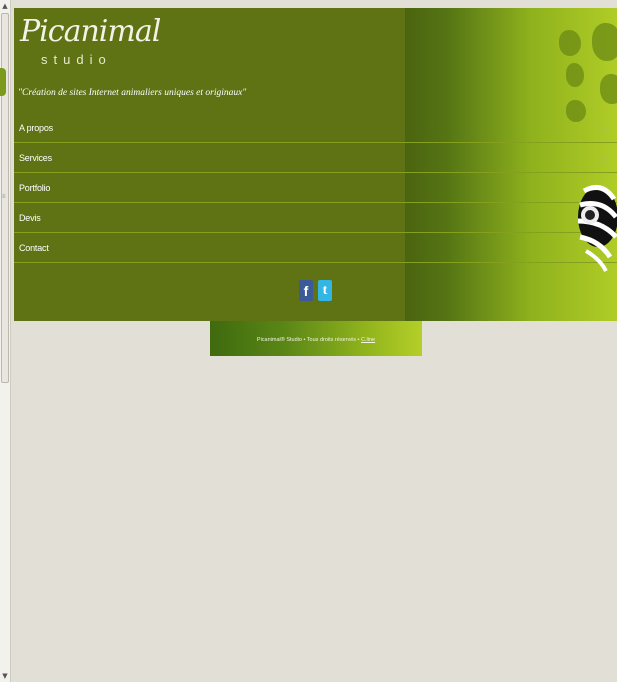 This screenshot has height=682, width=617. I want to click on vertical-scrollbar: ▲ ≡ ▼, so click(5, 341).